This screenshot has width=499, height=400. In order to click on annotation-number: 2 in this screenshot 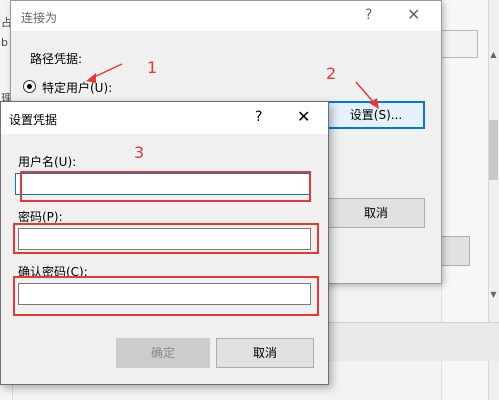, I will do `click(331, 73)`.